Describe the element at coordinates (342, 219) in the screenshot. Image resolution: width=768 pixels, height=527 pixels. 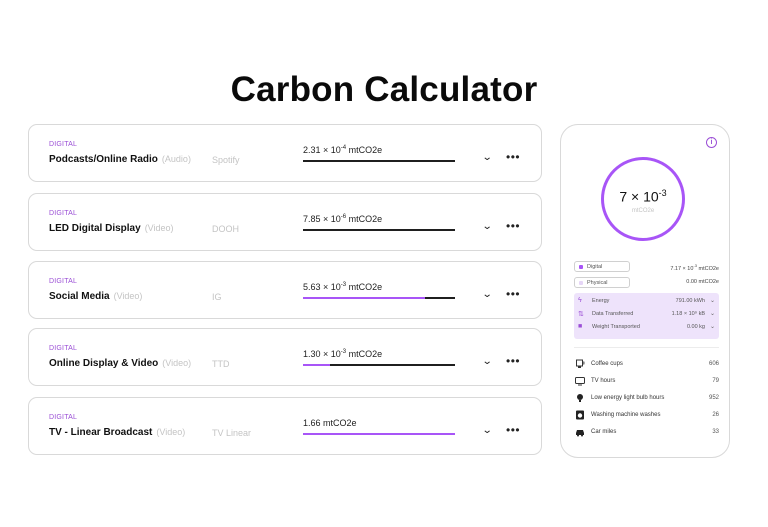
I see `row-value: 7.85 × 10-6 mtCO2e` at that location.